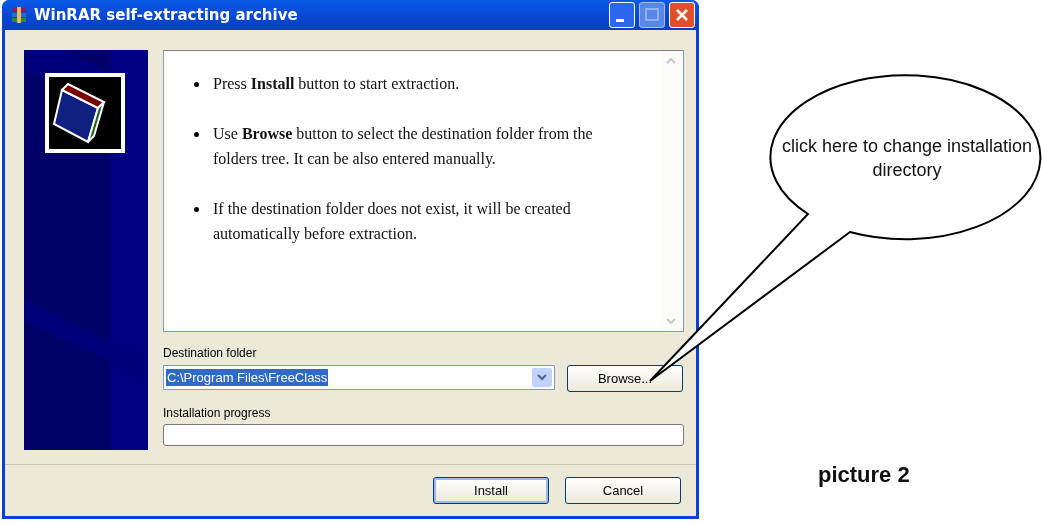 The height and width of the screenshot is (524, 1042). I want to click on install-button: Install, so click(491, 490).